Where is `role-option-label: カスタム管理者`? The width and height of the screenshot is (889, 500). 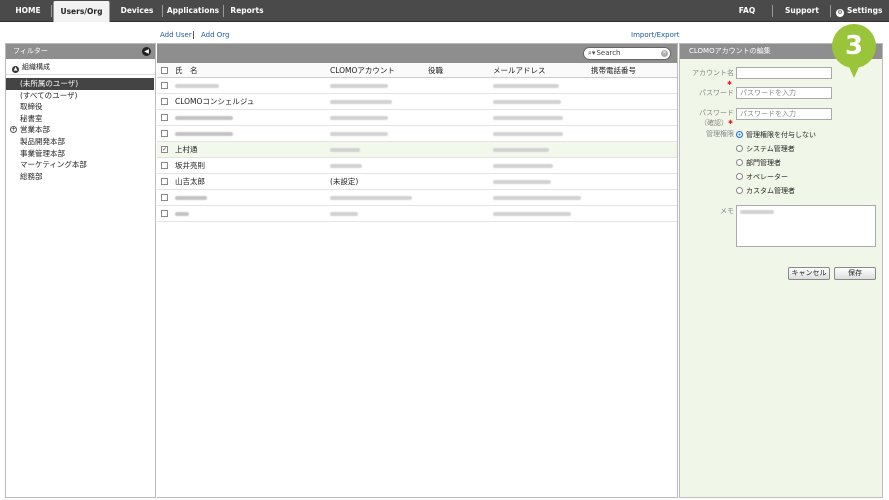 role-option-label: カスタム管理者 is located at coordinates (770, 191).